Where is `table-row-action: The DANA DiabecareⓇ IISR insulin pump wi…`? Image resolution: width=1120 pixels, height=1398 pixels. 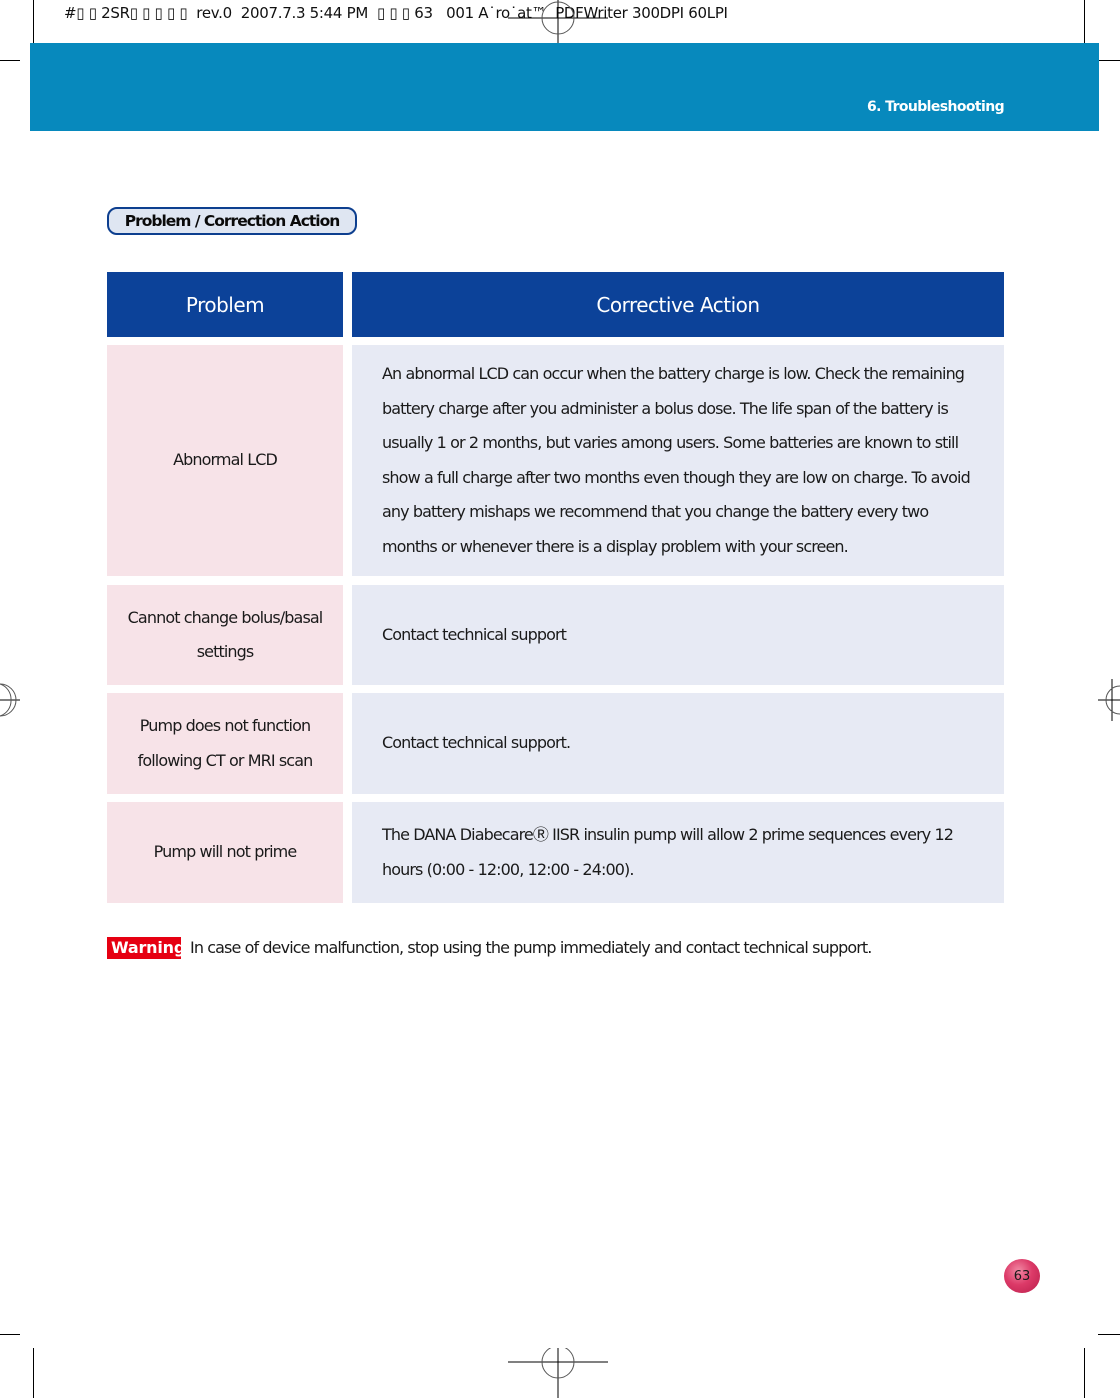 table-row-action: The DANA DiabecareⓇ IISR insulin pump wi… is located at coordinates (678, 852).